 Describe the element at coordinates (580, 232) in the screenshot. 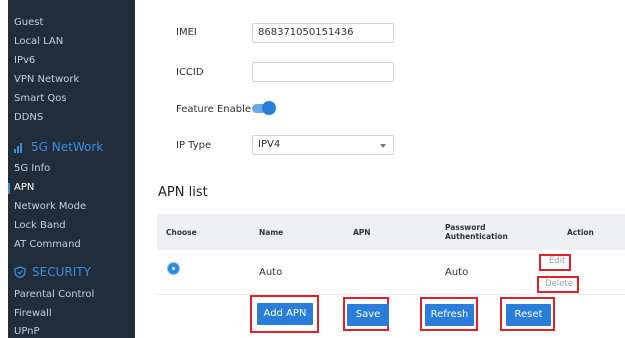

I see `col-action: Action` at that location.